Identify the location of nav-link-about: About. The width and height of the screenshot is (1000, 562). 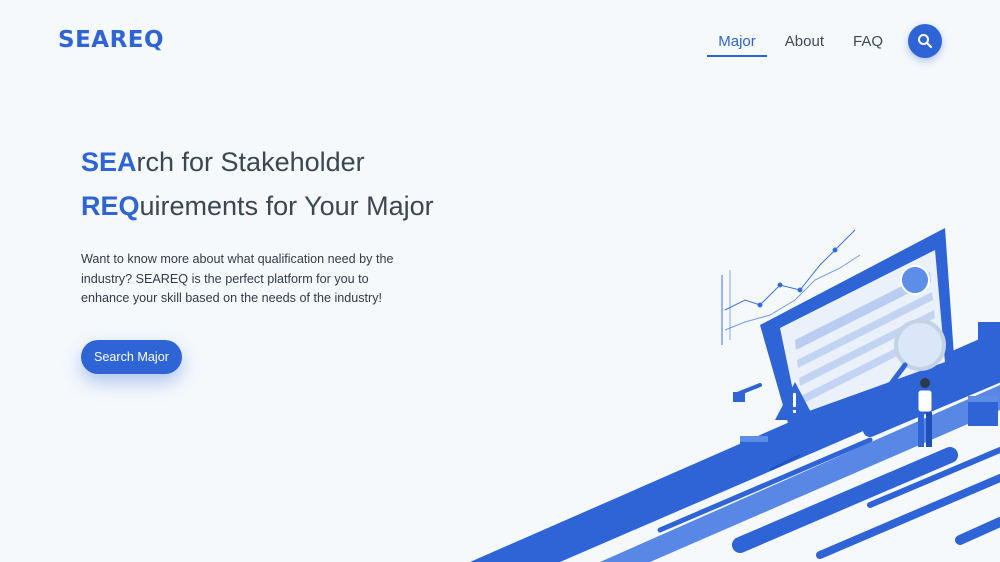
(804, 41).